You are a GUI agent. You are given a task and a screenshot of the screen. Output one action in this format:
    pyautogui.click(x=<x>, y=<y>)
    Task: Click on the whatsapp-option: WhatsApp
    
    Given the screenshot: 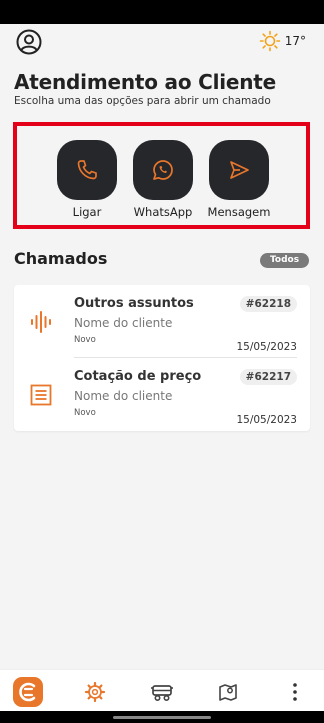 What is the action you would take?
    pyautogui.click(x=163, y=179)
    